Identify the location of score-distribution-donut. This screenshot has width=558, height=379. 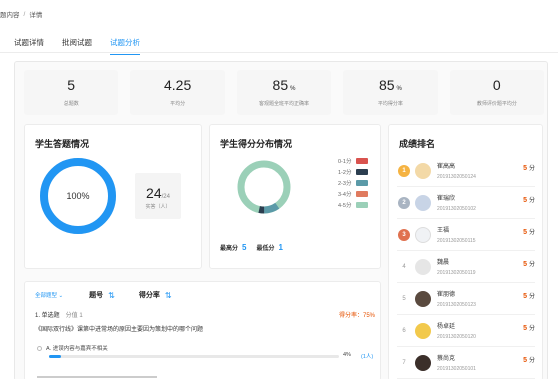
(264, 187).